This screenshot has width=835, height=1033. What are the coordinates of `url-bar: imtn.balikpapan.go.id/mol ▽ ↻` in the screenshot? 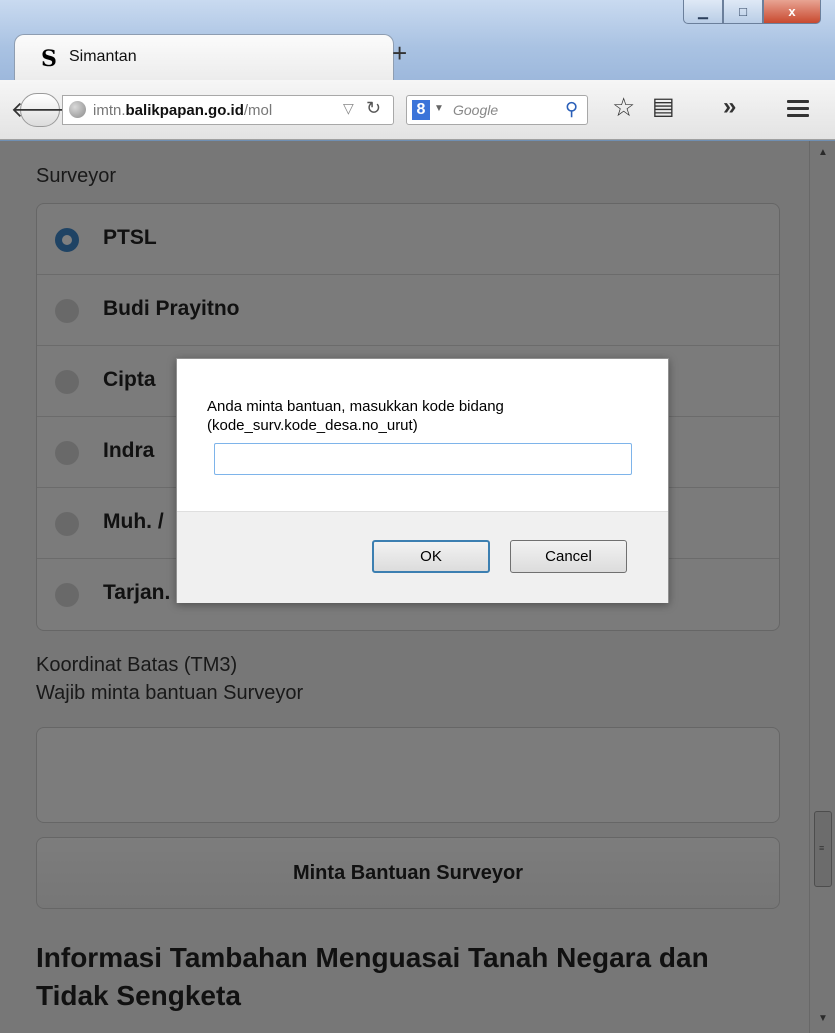 It's located at (228, 110).